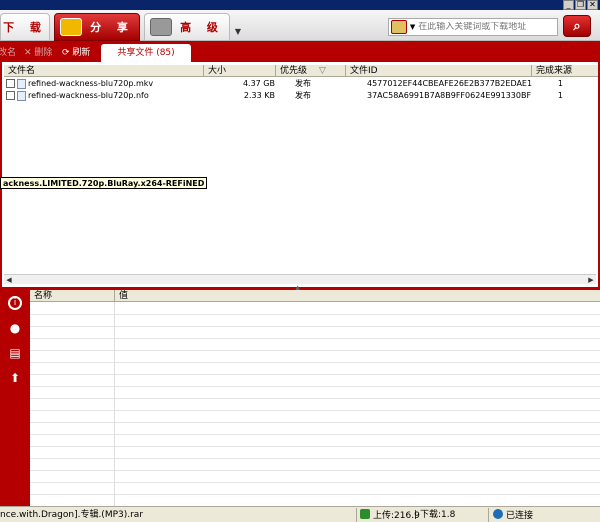 The width and height of the screenshot is (600, 522). I want to click on tab-advanced: 高 级, so click(187, 27).